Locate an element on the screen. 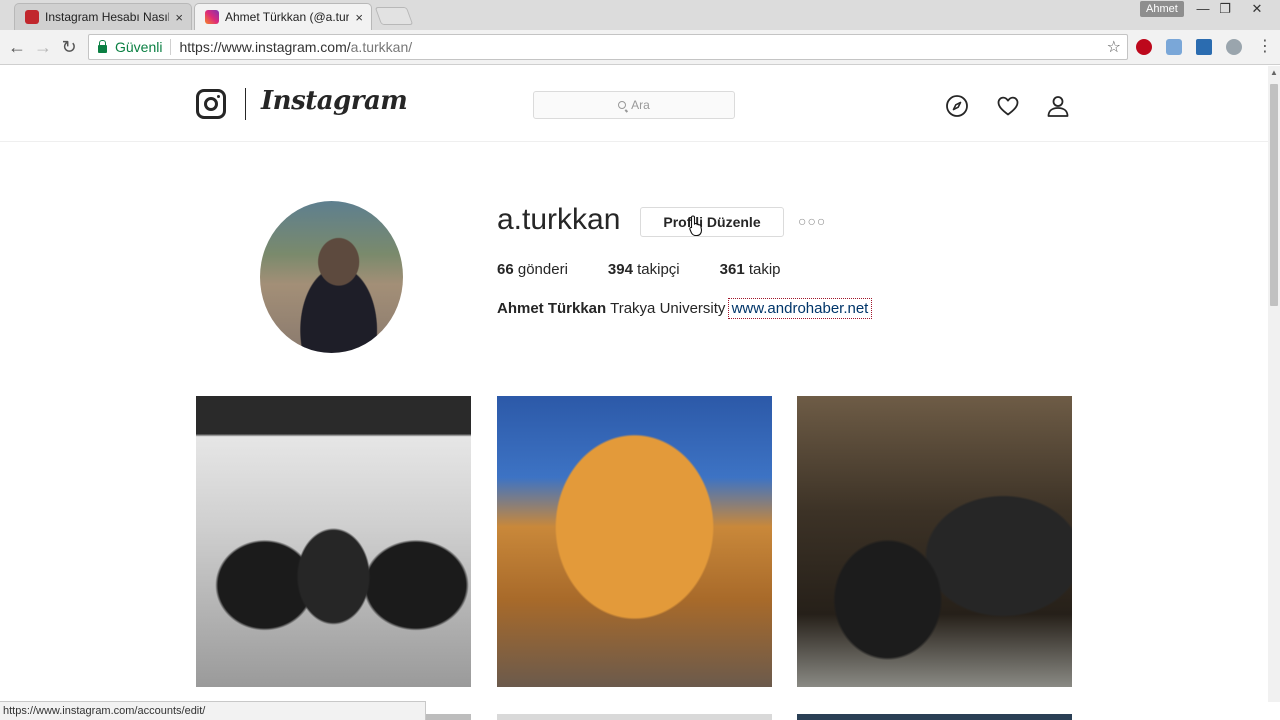  explore-compass-icon is located at coordinates (957, 106).